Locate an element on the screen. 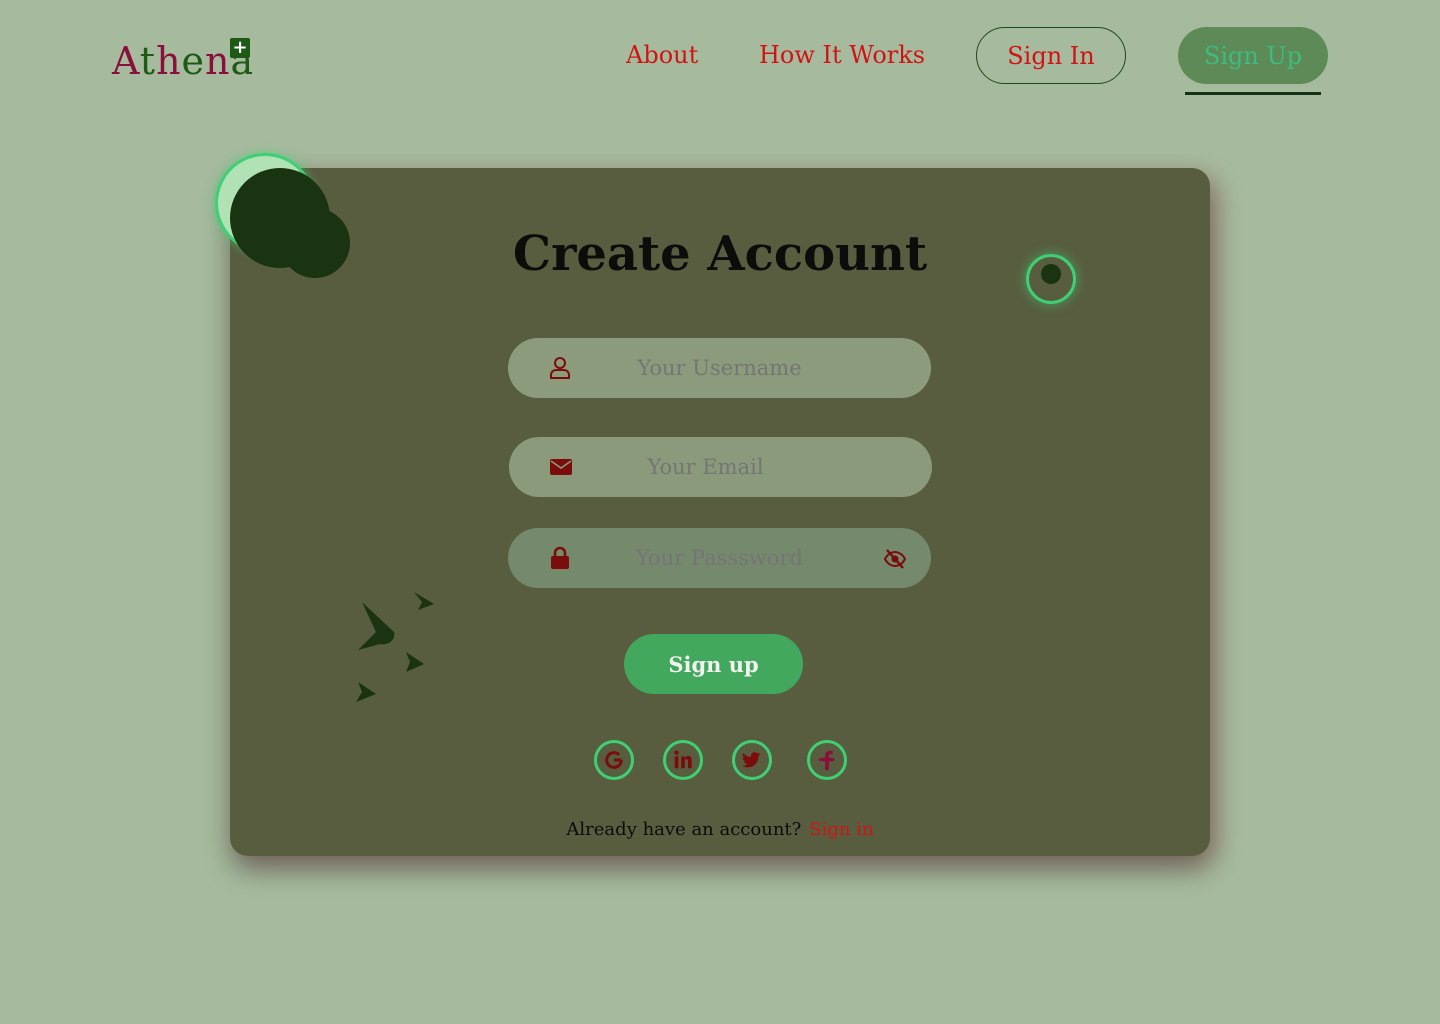 Image resolution: width=1440 pixels, height=1024 pixels. logo-letter-e: e is located at coordinates (193, 61).